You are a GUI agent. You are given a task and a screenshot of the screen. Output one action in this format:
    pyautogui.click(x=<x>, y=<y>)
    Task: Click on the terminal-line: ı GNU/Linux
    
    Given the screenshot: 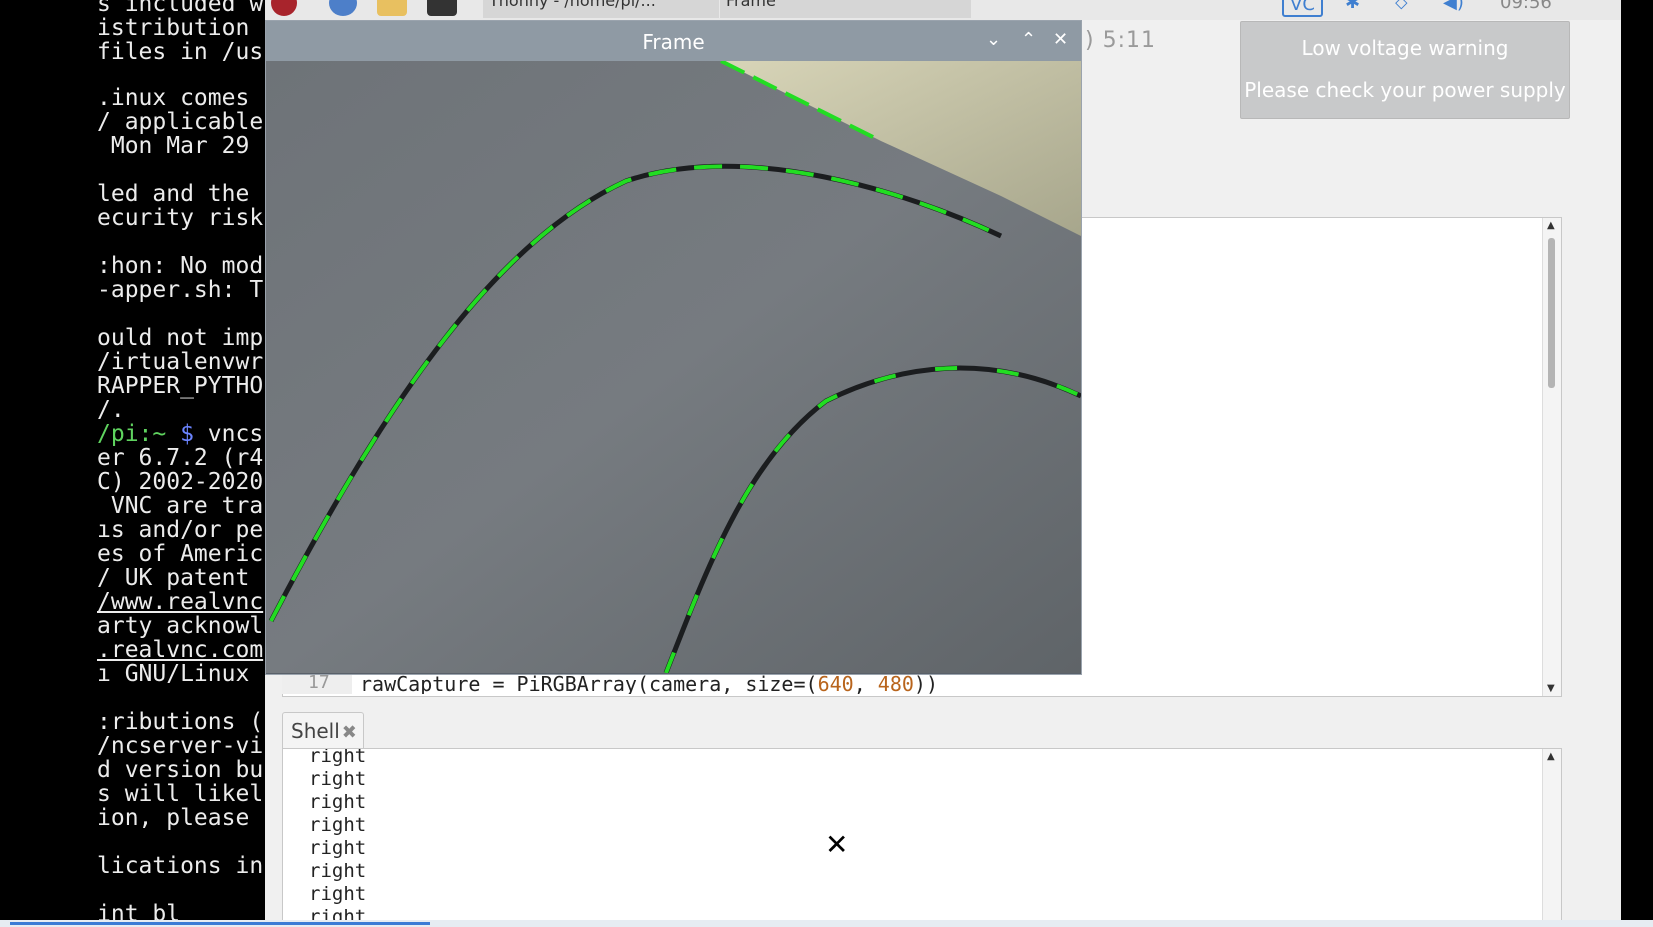 What is the action you would take?
    pyautogui.click(x=173, y=674)
    